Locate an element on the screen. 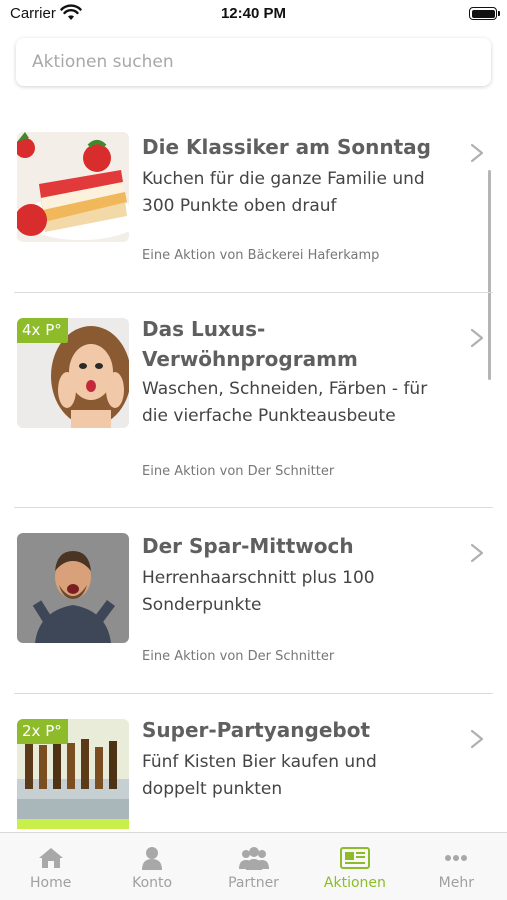 This screenshot has height=900, width=507. cake-image is located at coordinates (73, 187).